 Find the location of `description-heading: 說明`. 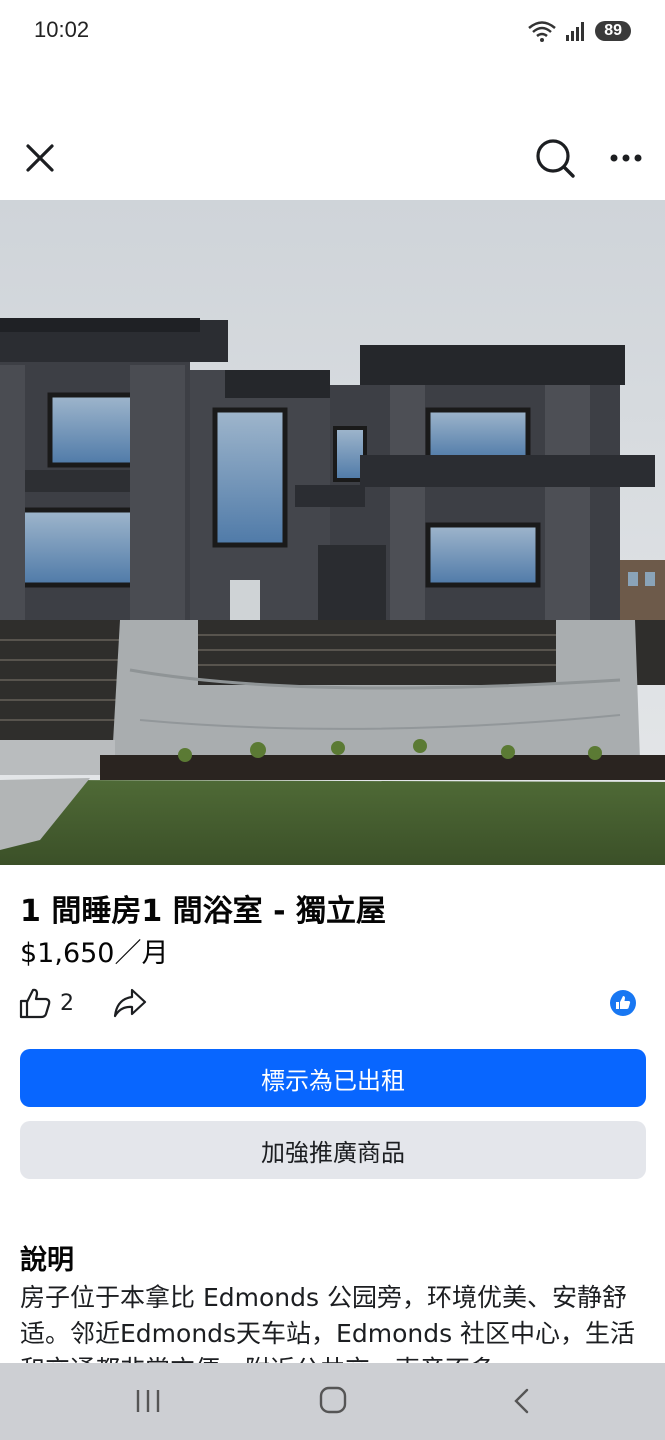

description-heading: 說明 is located at coordinates (47, 1260).